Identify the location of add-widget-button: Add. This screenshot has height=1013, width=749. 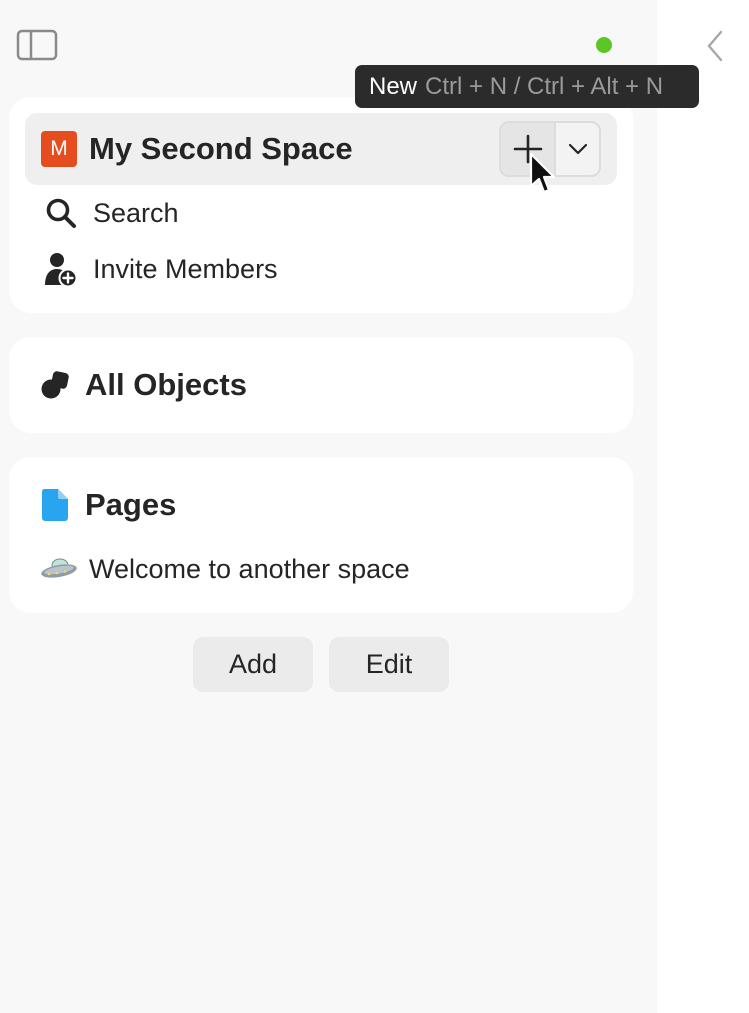
(253, 664).